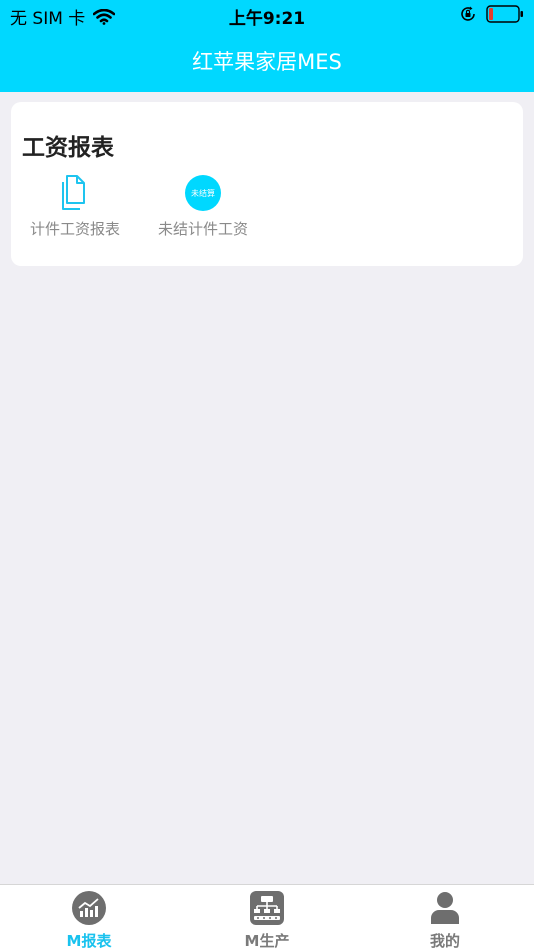 This screenshot has width=534, height=950. I want to click on header: 无 SIM 卡 上午9:21 红苹果家居MES, so click(267, 46).